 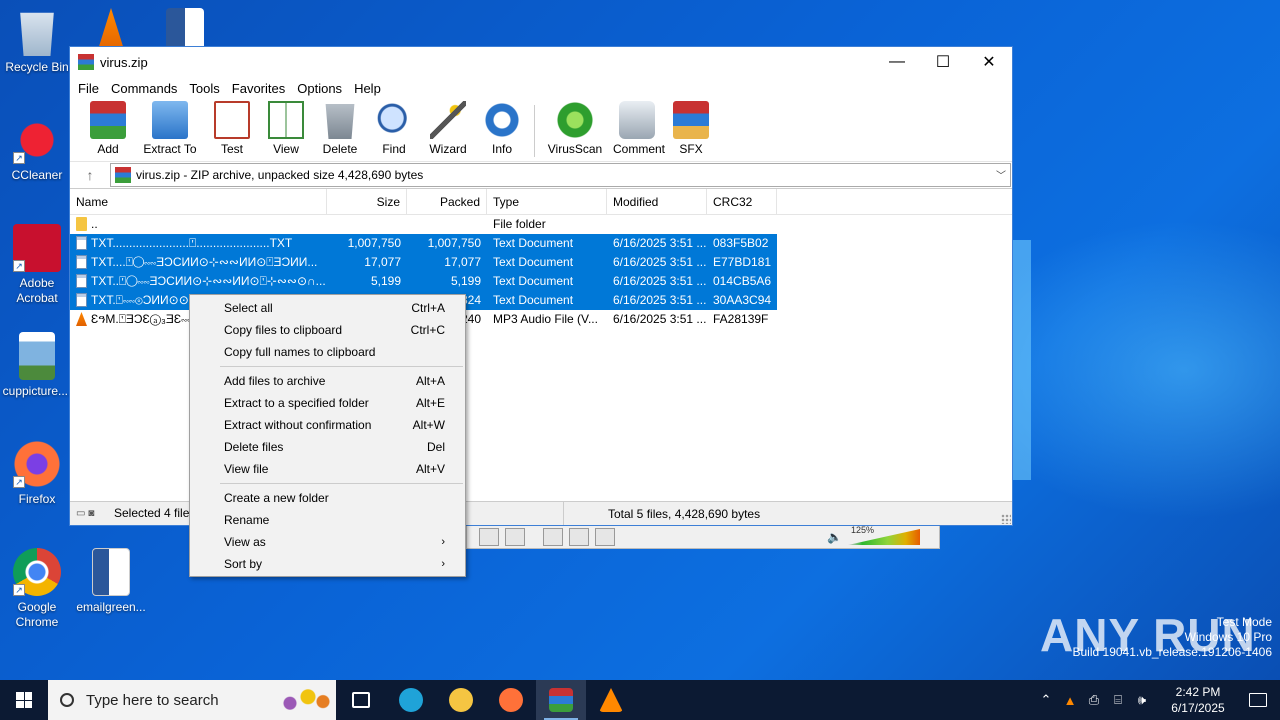 I want to click on toolbar-sfx-button: SFX, so click(x=691, y=128).